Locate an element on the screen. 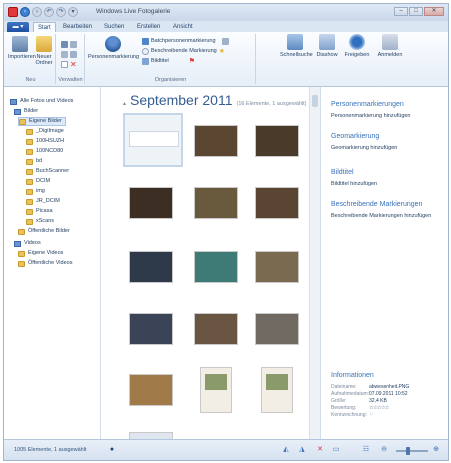  sign-in-button: Anmelden is located at coordinates (390, 46).